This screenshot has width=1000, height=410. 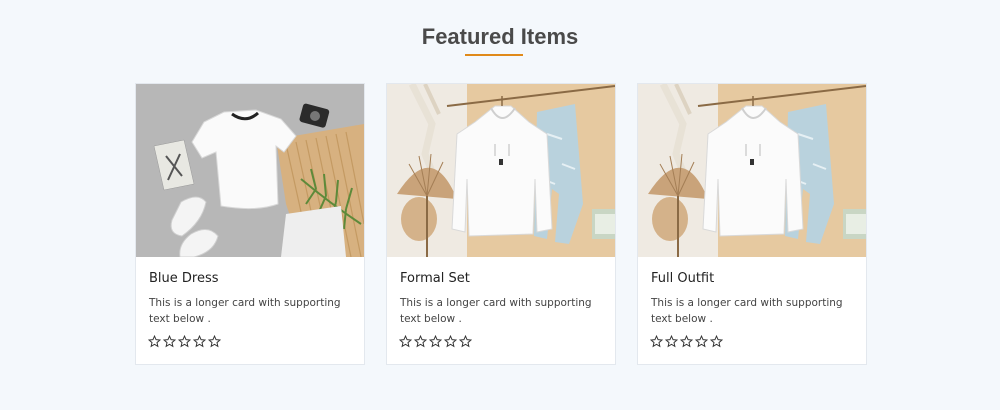 What do you see at coordinates (682, 279) in the screenshot?
I see `card-title: Full Outfit` at bounding box center [682, 279].